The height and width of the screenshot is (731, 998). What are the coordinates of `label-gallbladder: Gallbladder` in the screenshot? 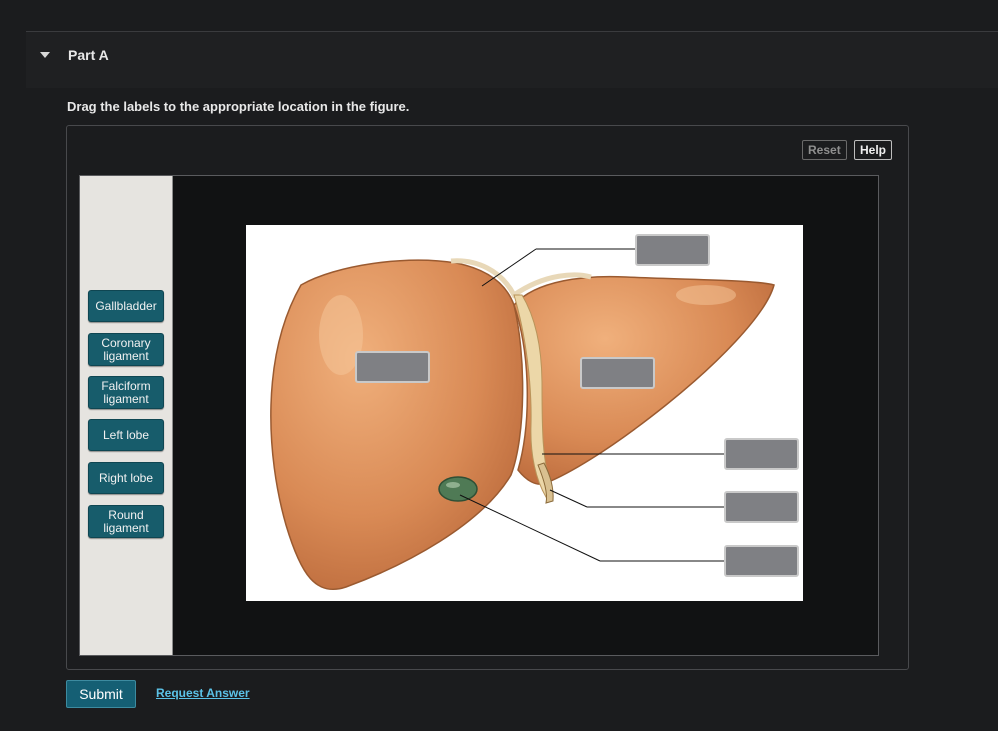 It's located at (126, 306).